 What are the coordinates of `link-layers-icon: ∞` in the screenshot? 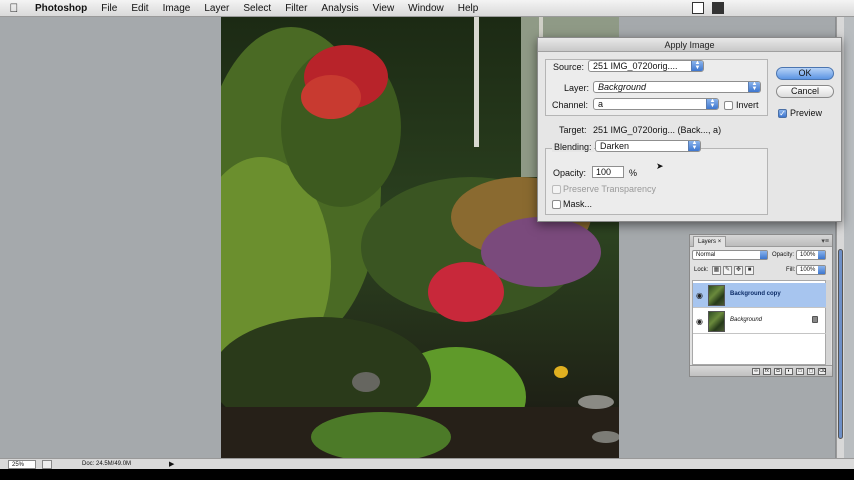 It's located at (756, 371).